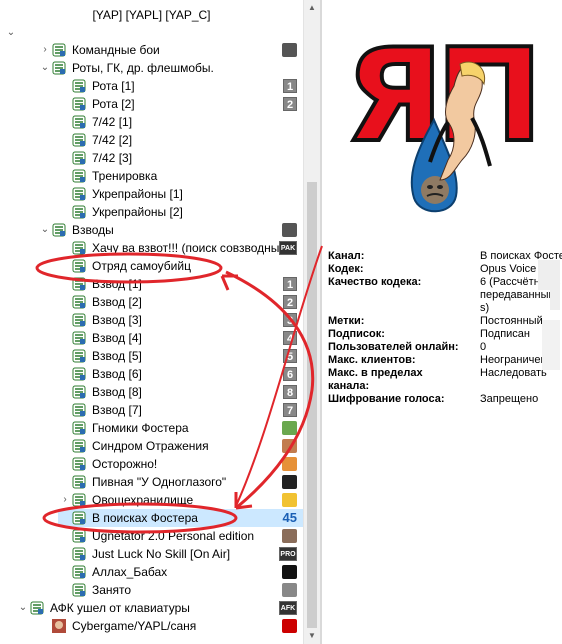 The image size is (562, 644). Describe the element at coordinates (290, 356) in the screenshot. I see `channel-number-badge: 5` at that location.